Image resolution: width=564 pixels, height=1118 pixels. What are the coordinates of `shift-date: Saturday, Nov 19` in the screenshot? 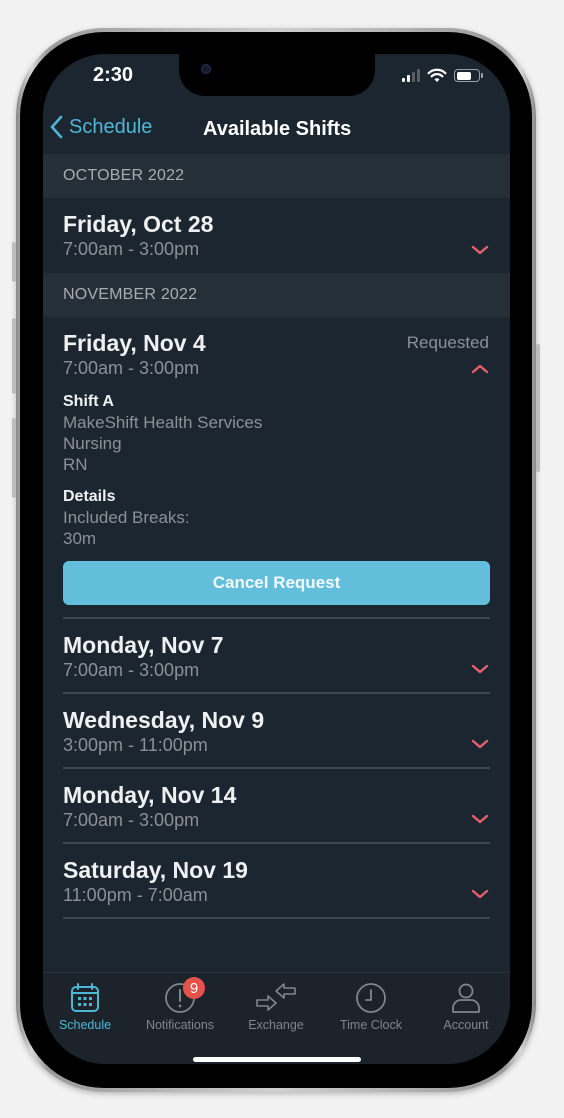 It's located at (155, 870).